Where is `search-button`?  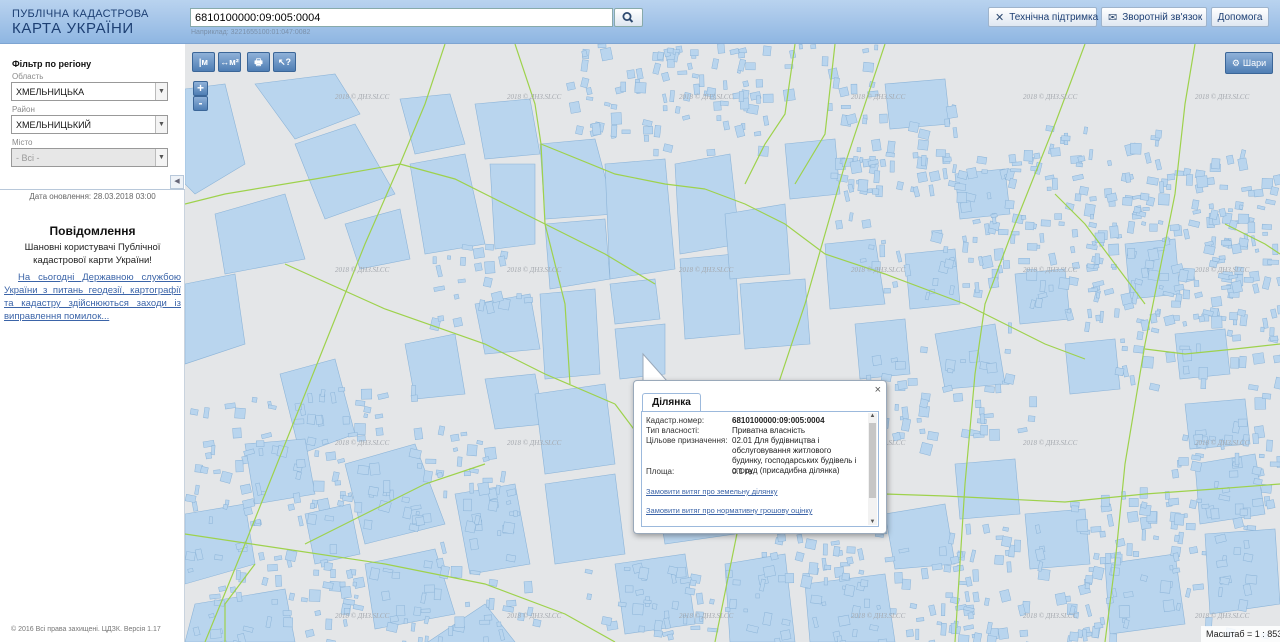 search-button is located at coordinates (628, 17).